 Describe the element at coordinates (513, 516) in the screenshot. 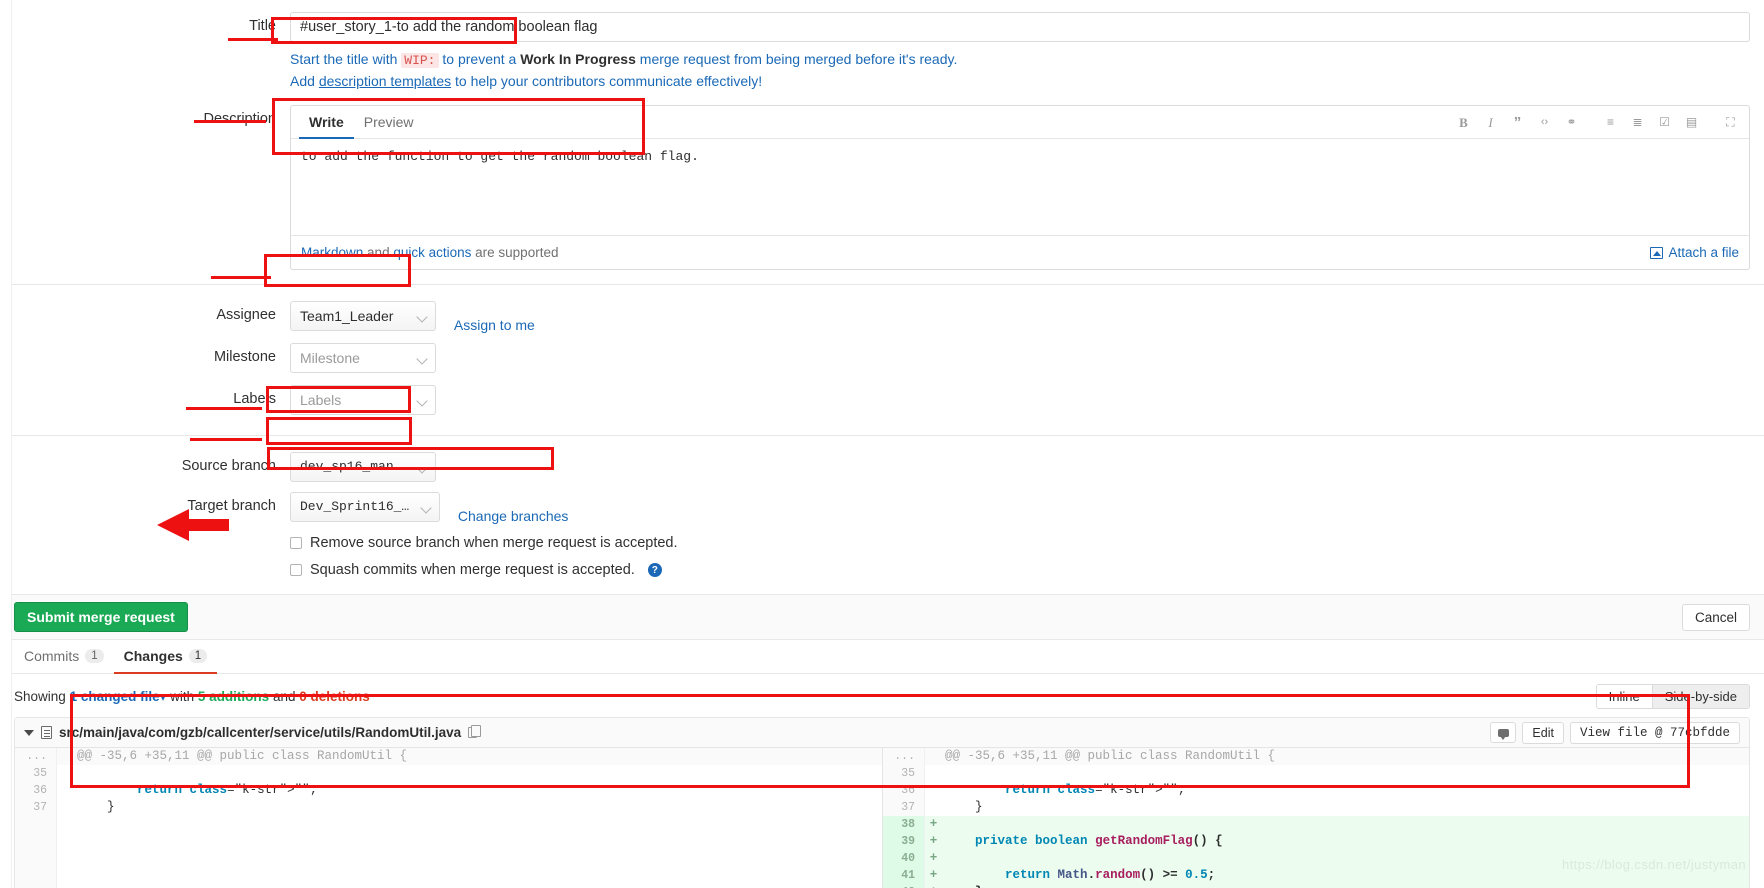

I see `change-branches-link: Change branches` at that location.